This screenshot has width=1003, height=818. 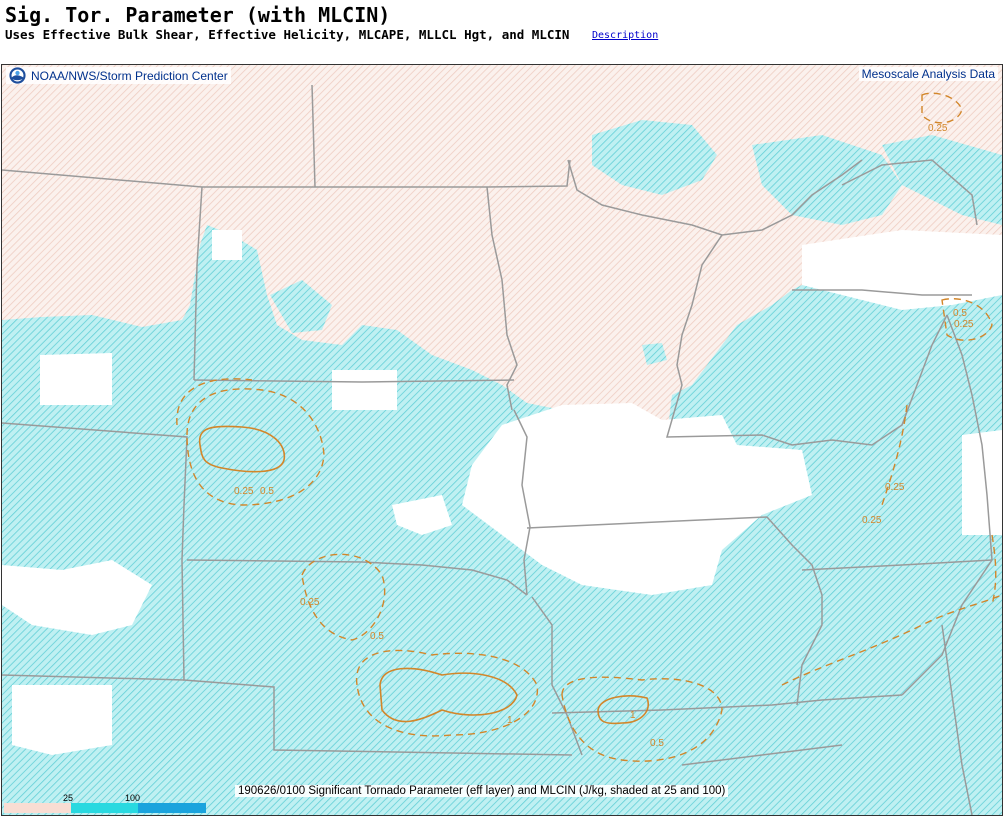 I want to click on legend-tick: 100, so click(x=133, y=798).